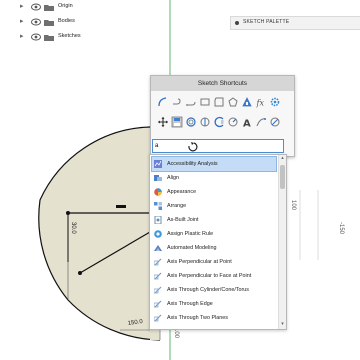 This screenshot has height=360, width=360. Describe the element at coordinates (295, 23) in the screenshot. I see `sketch-palette-header: SKETCH PALETTE` at that location.